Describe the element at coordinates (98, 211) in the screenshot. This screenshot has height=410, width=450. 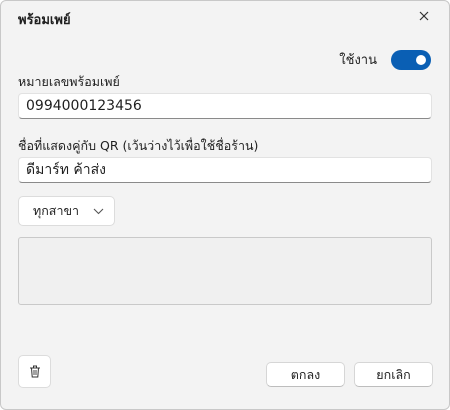
I see `chevron-down-icon` at that location.